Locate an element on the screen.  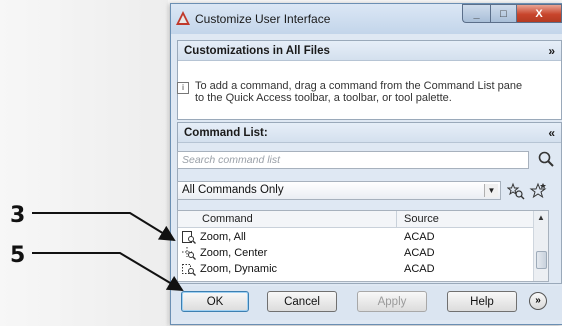
command-list-header: Command List: « is located at coordinates (369, 133).